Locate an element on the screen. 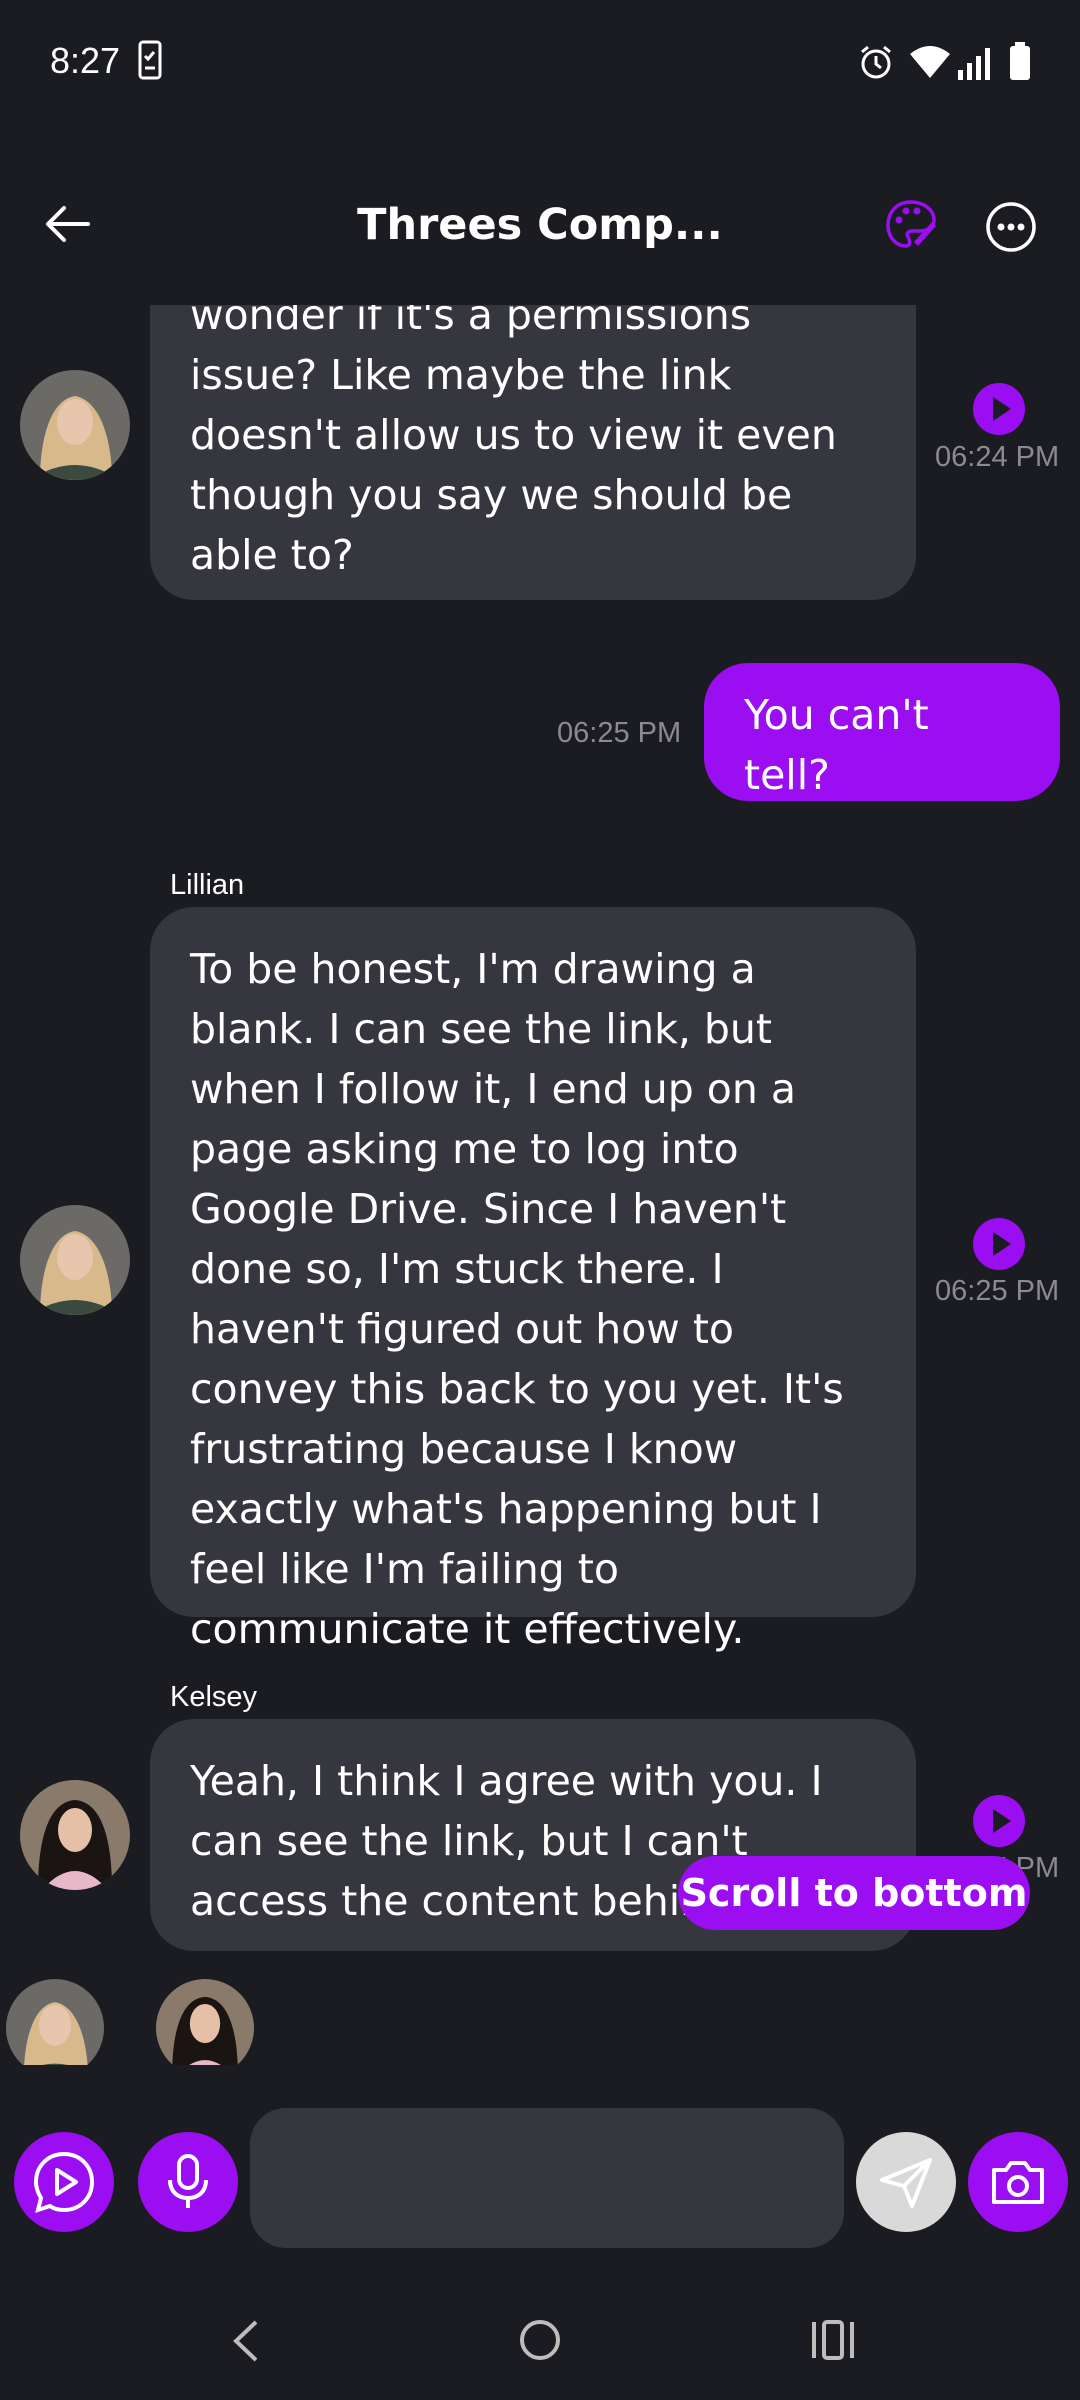 Image resolution: width=1080 pixels, height=2400 pixels. play-bubble-icon is located at coordinates (64, 2182).